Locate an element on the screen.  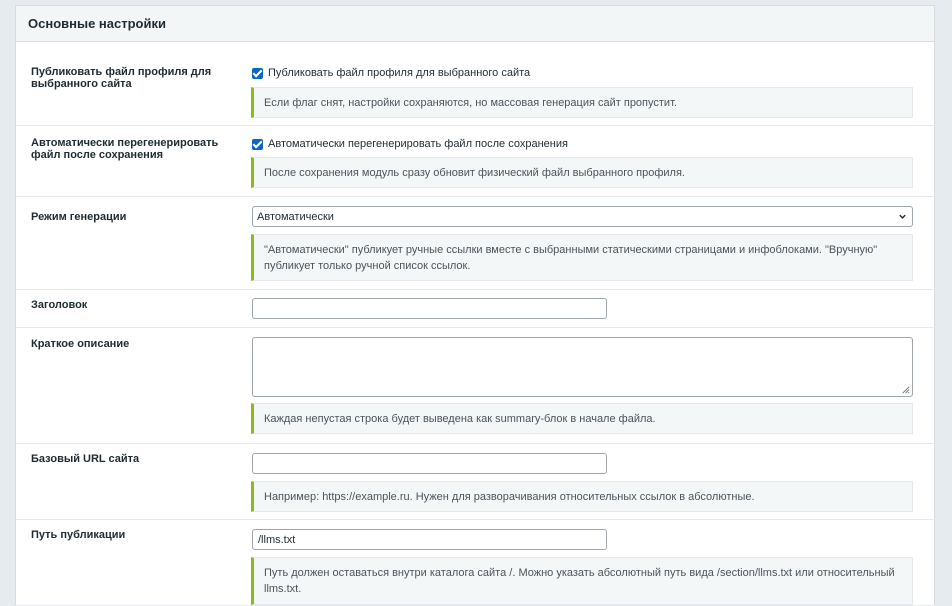
mode-select: Автоматически is located at coordinates (582, 216).